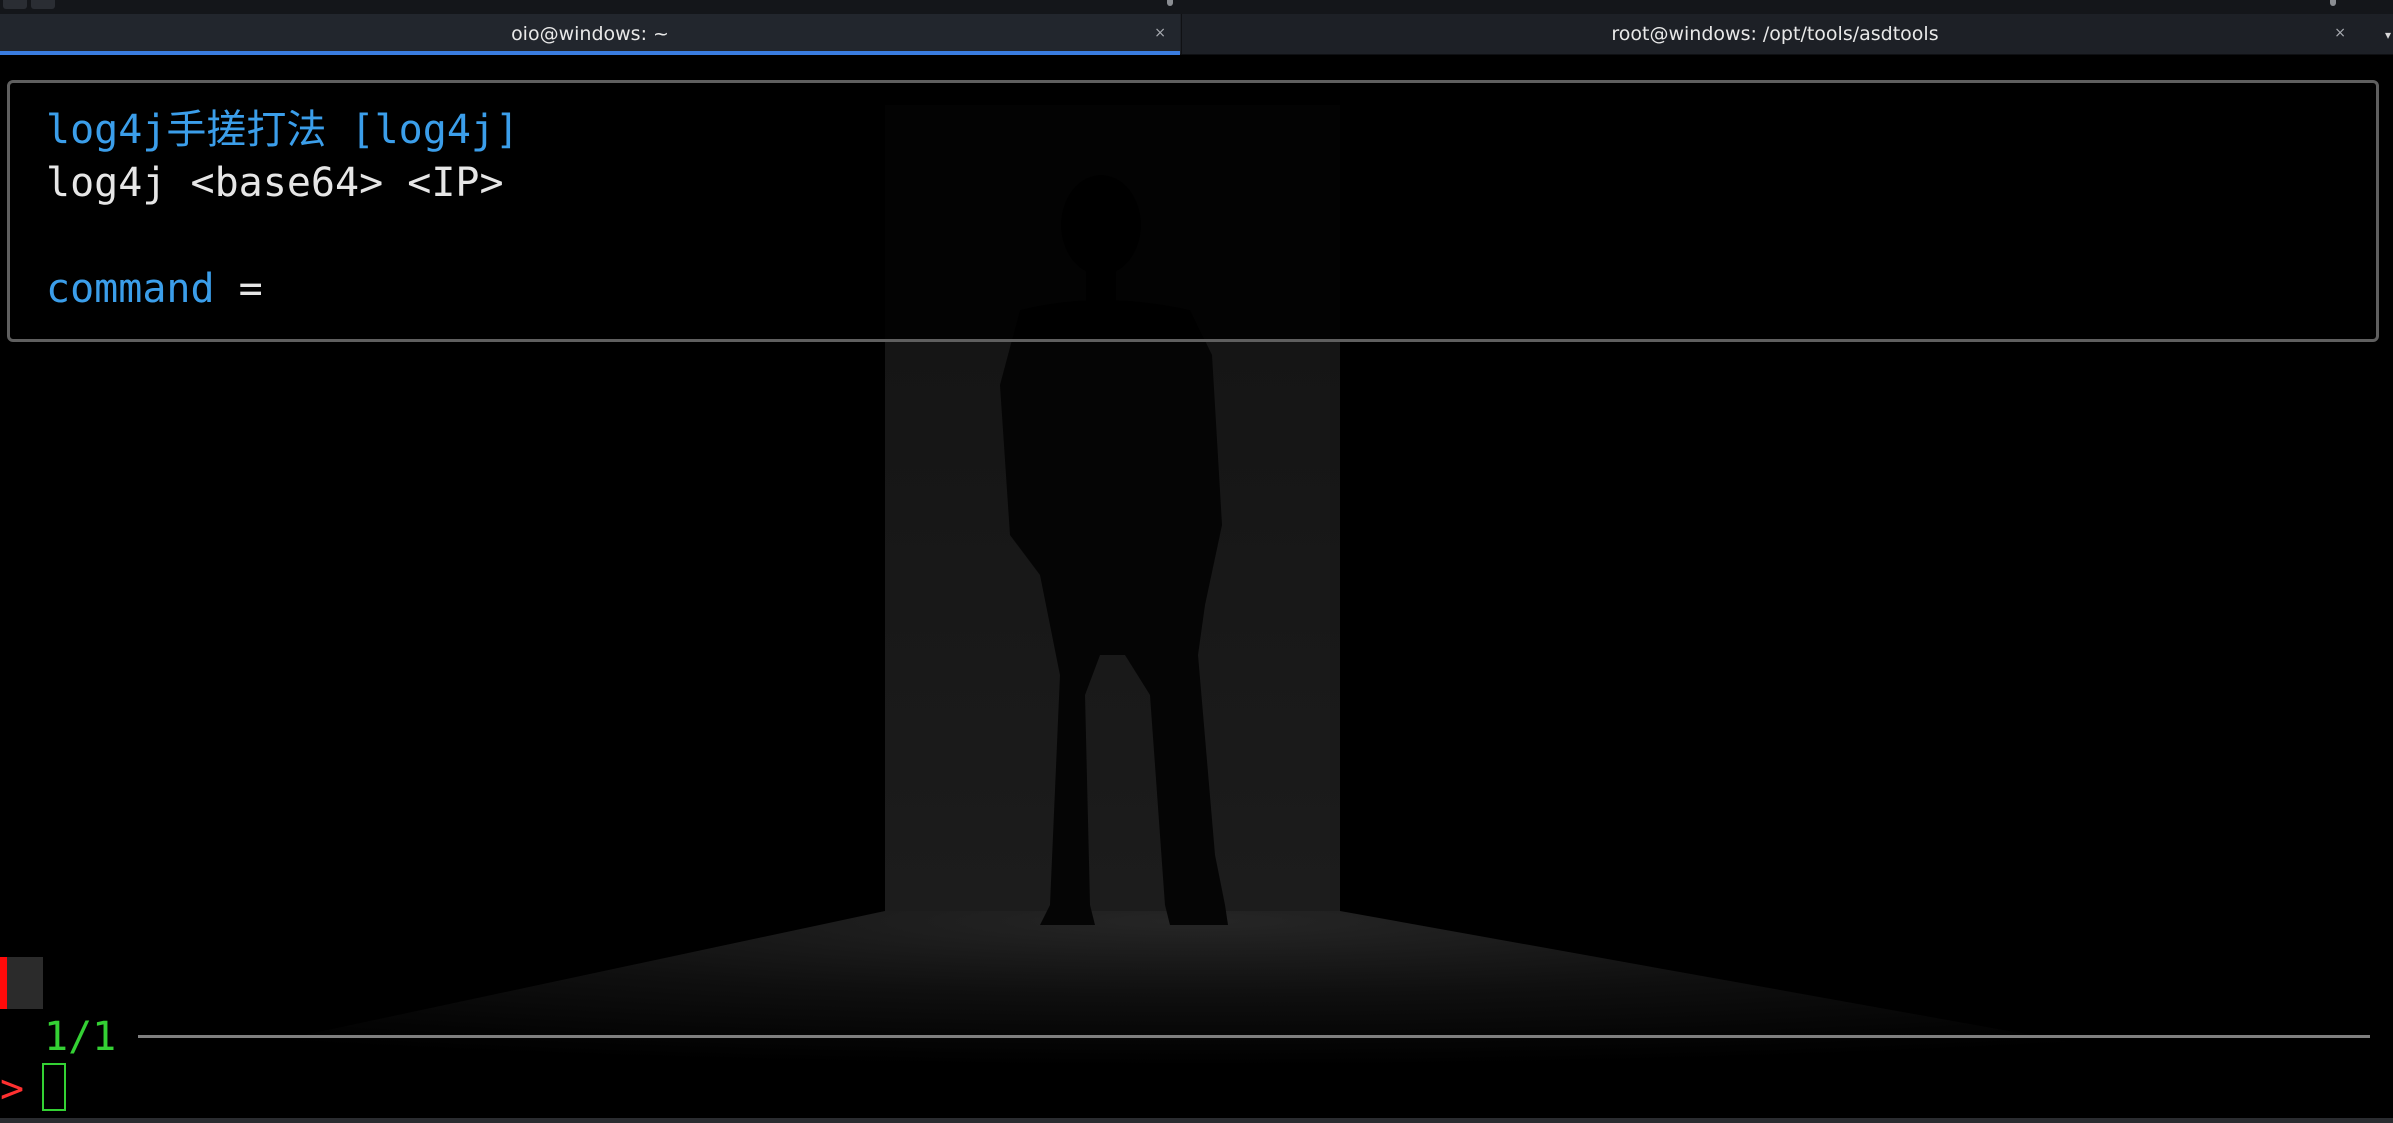 Image resolution: width=2393 pixels, height=1123 pixels. I want to click on tab-root-asdtools: root@windows: /opt/tools/asdtools ×, so click(1774, 34).